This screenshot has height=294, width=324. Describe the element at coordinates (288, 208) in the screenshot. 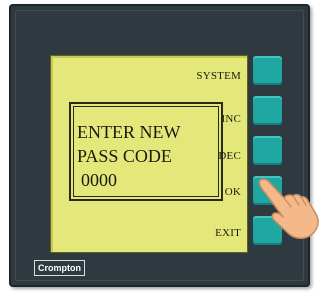

I see `pointing-hand-icon` at that location.